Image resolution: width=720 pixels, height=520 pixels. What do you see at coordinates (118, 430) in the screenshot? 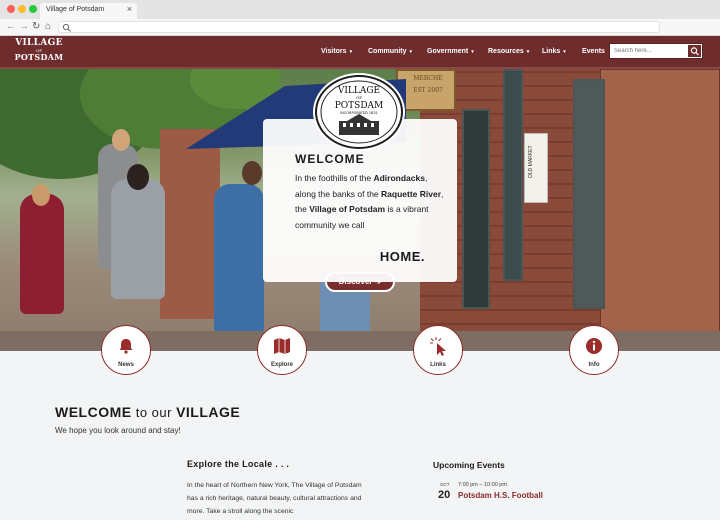
I see `welcome-subtitle: We hope you look around and stay!` at bounding box center [118, 430].